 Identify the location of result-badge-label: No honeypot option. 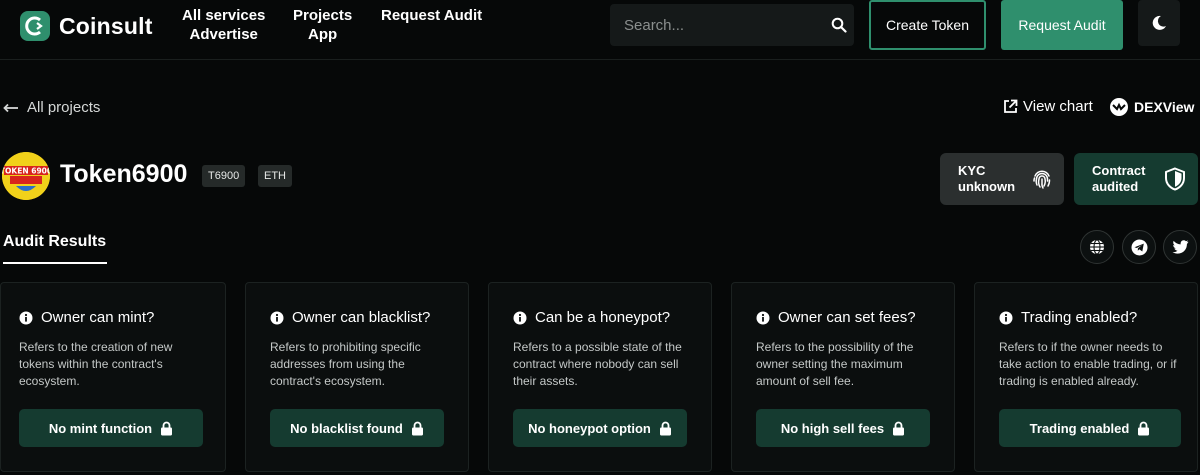
(589, 428).